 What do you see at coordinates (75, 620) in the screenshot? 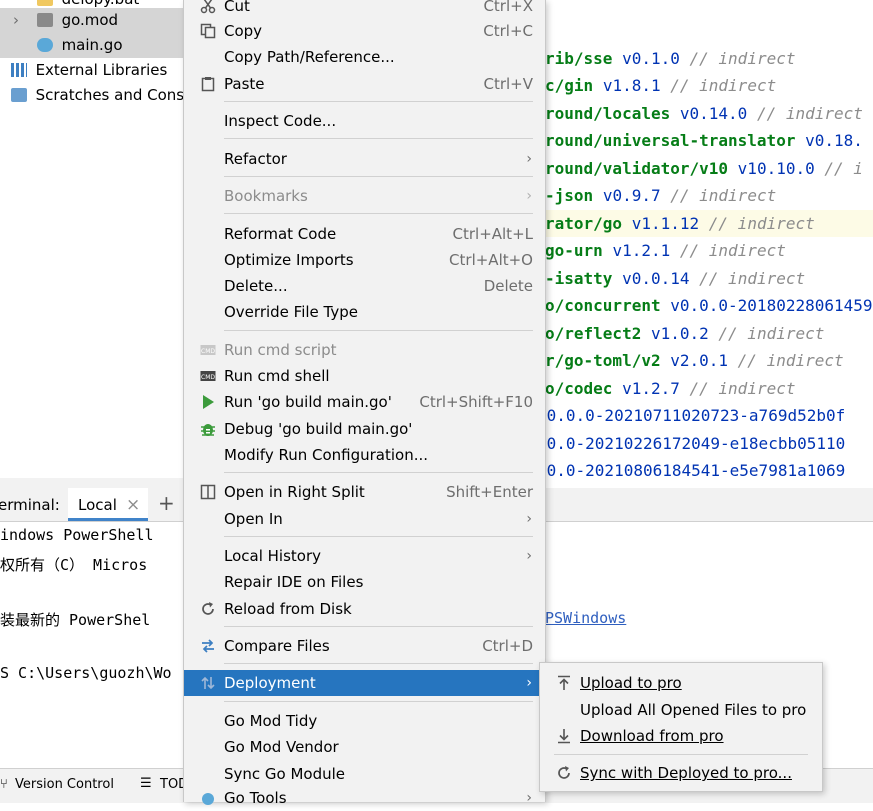
I see `terminal-line: 装最新的 PowerShel` at bounding box center [75, 620].